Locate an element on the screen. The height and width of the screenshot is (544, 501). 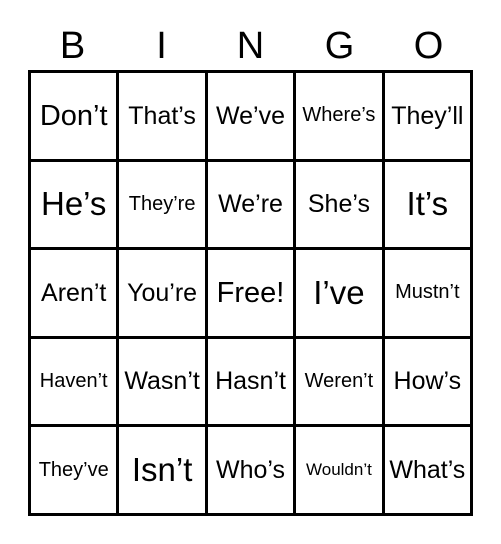
bingo-cell: I’ve is located at coordinates (340, 294).